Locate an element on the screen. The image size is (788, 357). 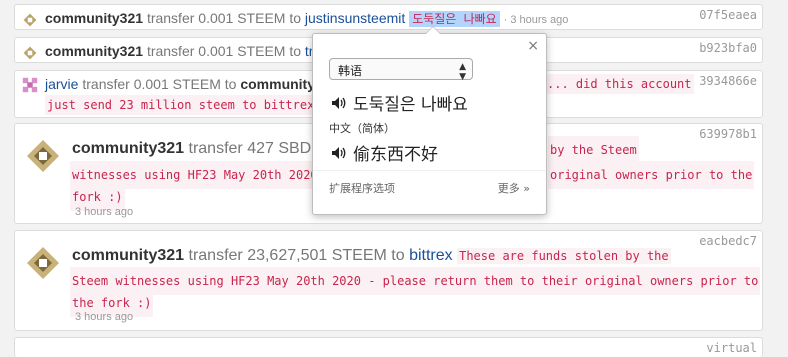
tx-hash-link: b923bfa0 is located at coordinates (728, 48).